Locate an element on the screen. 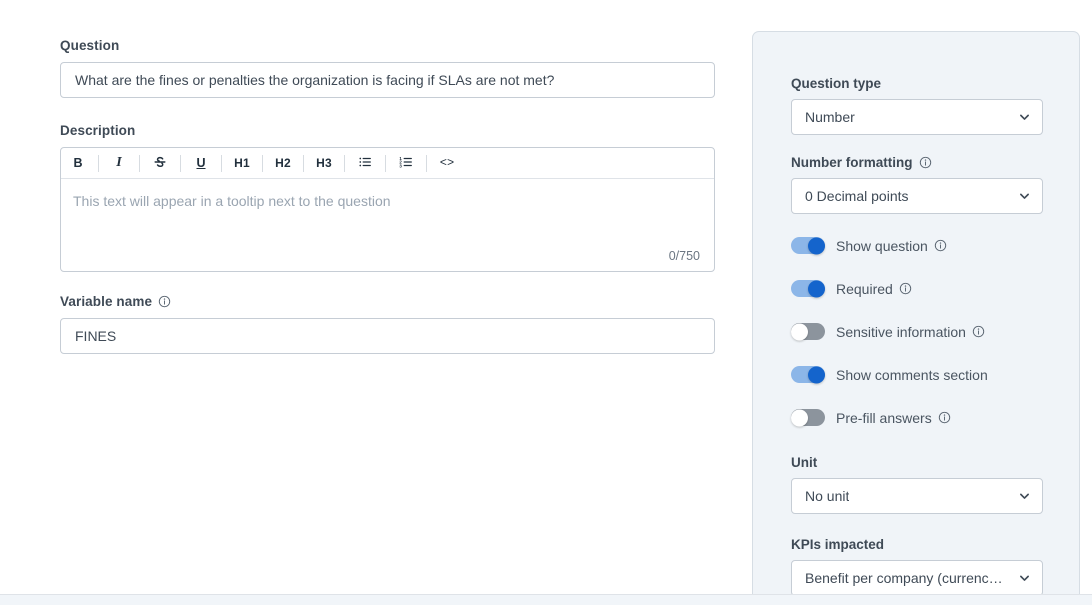 The image size is (1092, 605). heading-3-button: H3 is located at coordinates (324, 163).